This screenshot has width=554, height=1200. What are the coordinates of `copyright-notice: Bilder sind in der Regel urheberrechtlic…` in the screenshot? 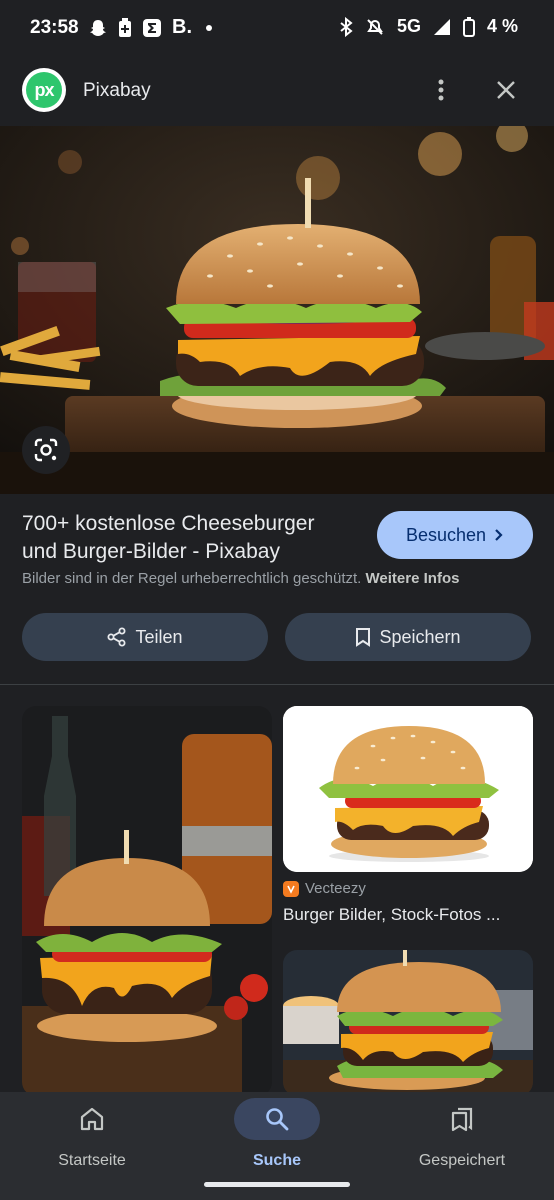 It's located at (240, 578).